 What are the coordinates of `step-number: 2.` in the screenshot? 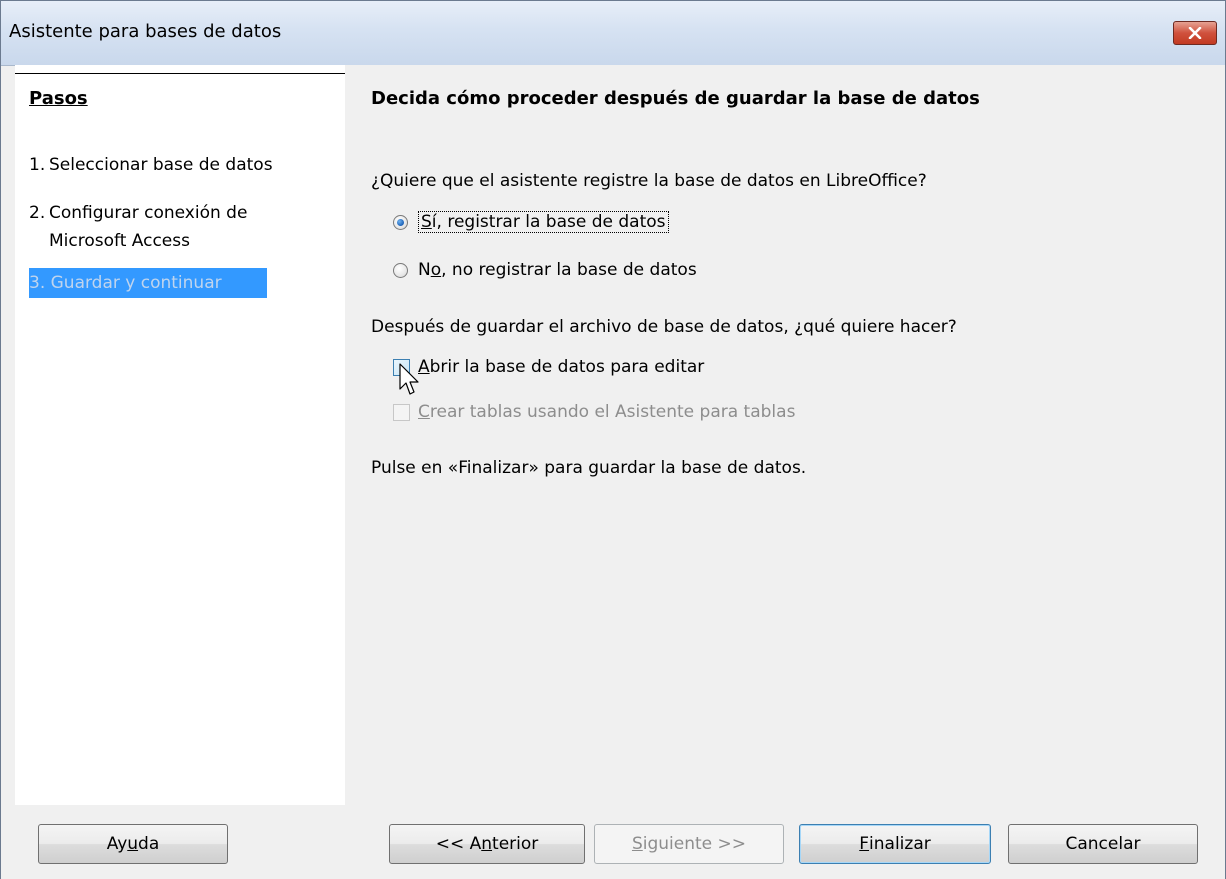 It's located at (37, 213).